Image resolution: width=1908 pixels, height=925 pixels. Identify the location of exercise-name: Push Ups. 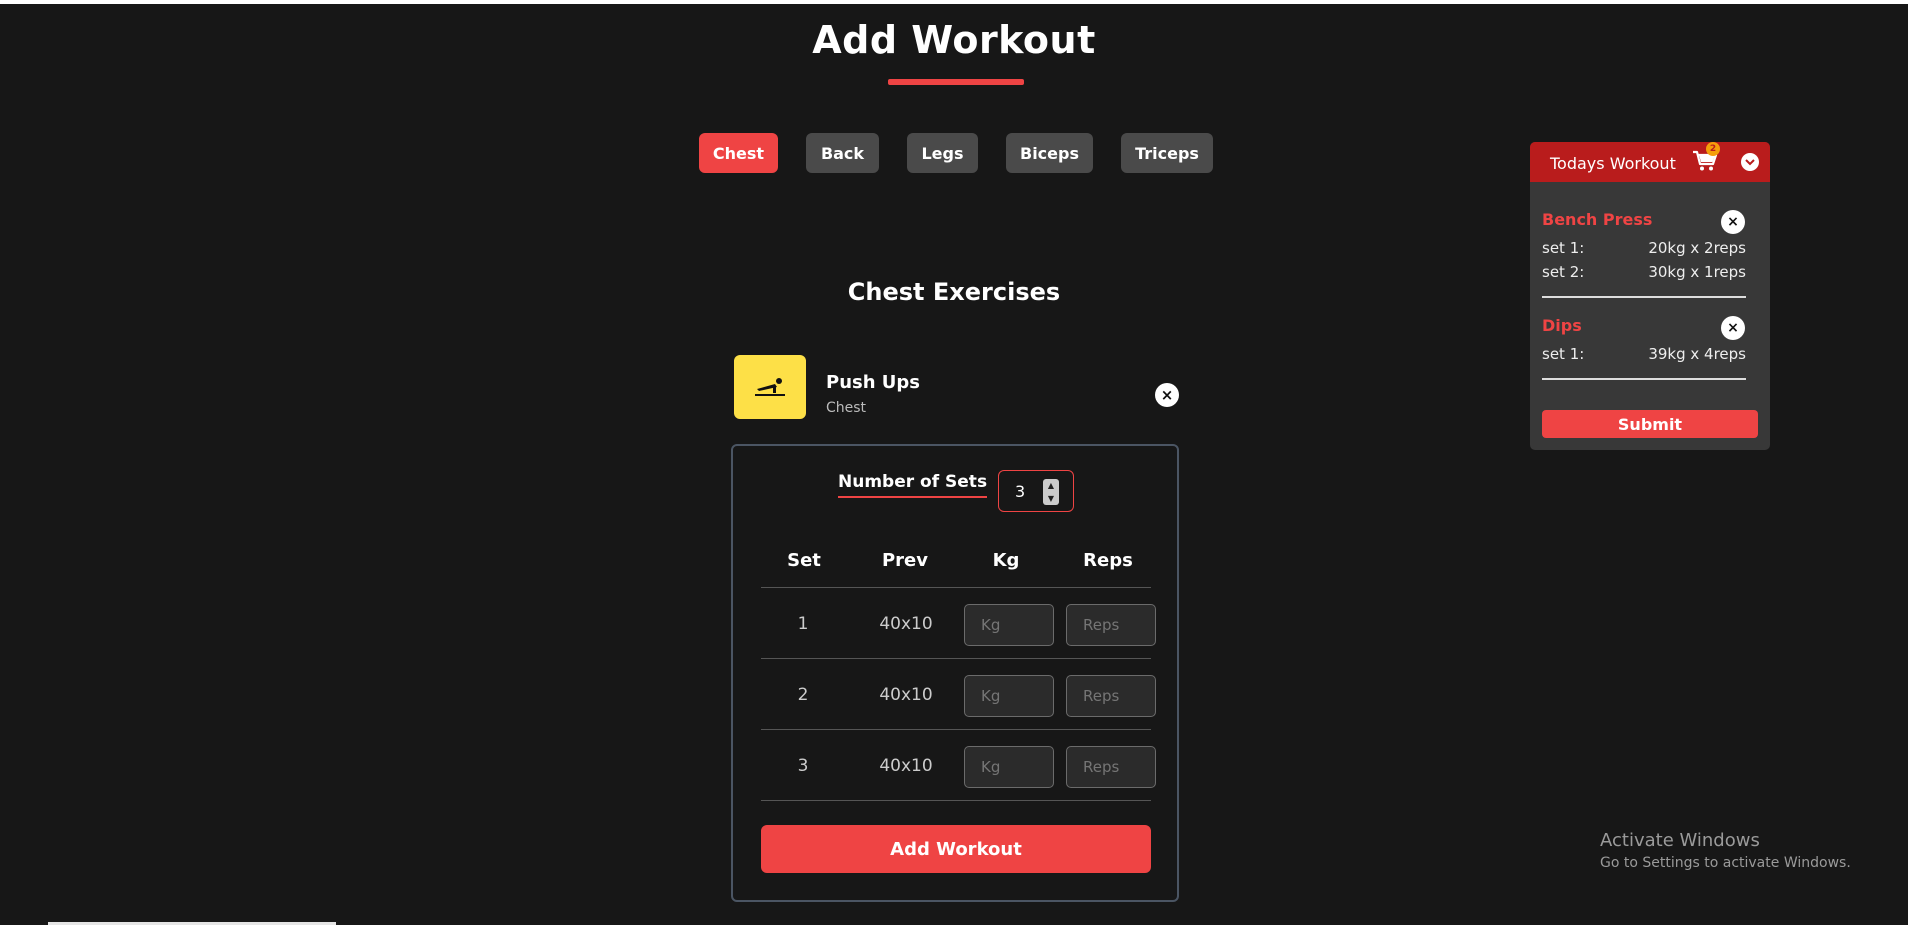
(873, 382).